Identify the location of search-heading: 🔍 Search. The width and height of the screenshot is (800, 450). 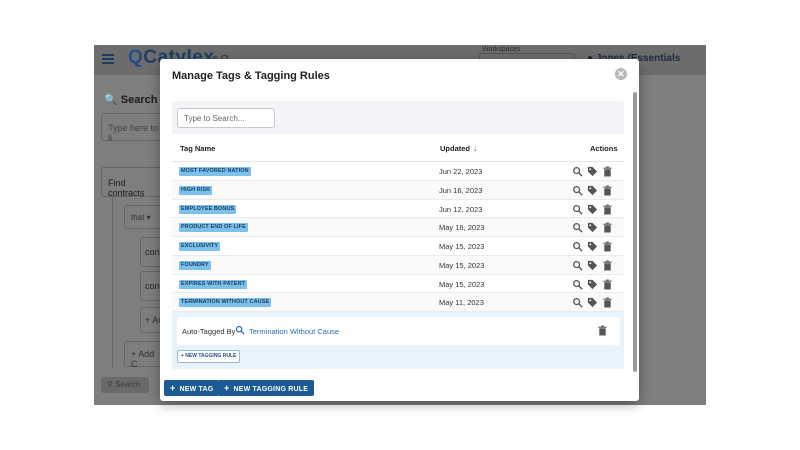
(131, 100).